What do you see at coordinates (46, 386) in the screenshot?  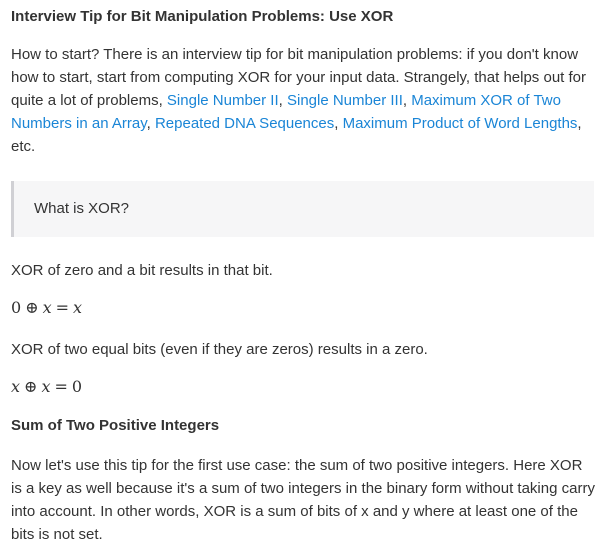 I see `formula-self-xor: x ⊕ x = 0` at bounding box center [46, 386].